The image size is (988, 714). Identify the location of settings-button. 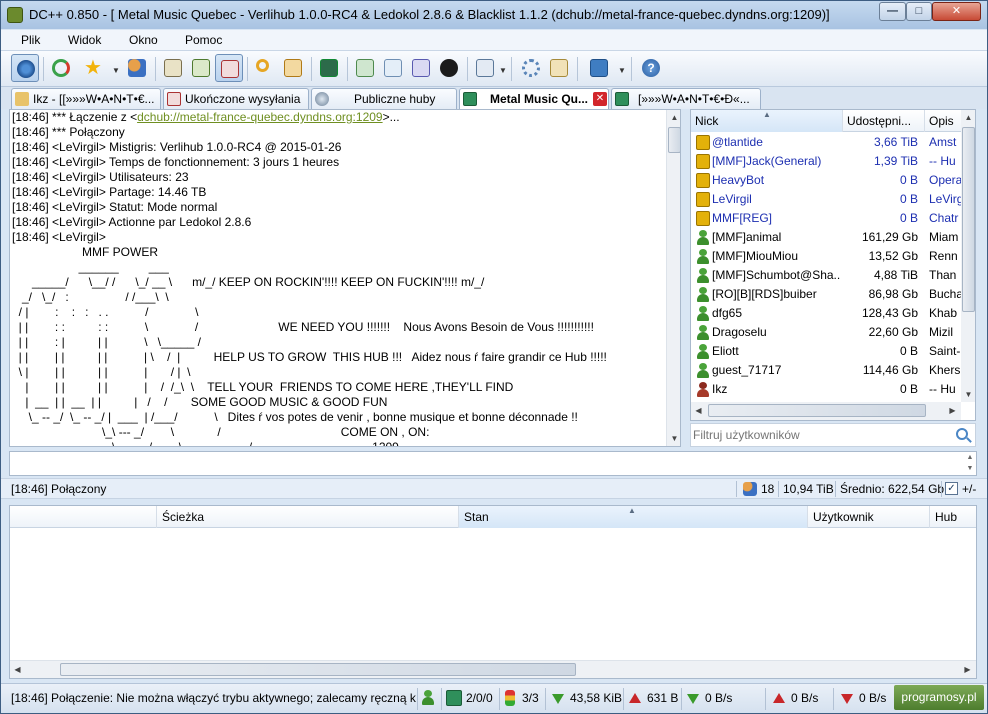
(531, 68).